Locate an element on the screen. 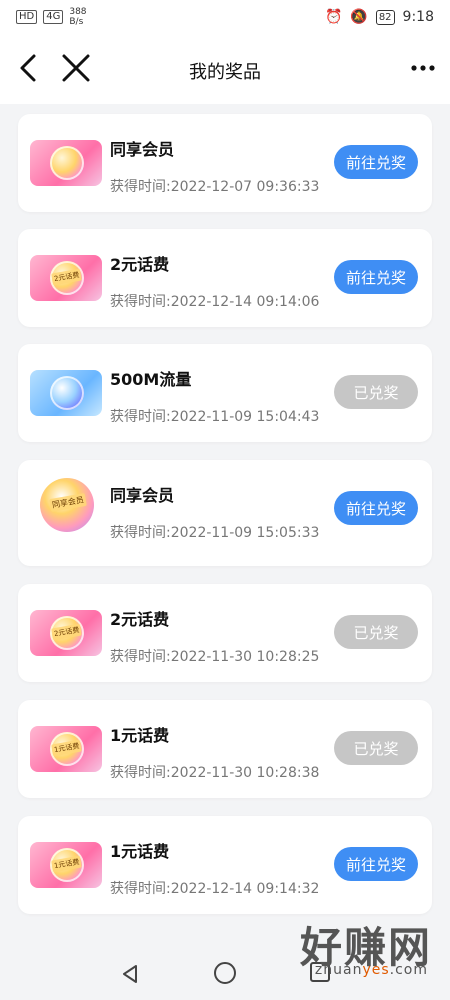 The width and height of the screenshot is (450, 1000). prize-thumbnail: 同享会员 is located at coordinates (67, 505).